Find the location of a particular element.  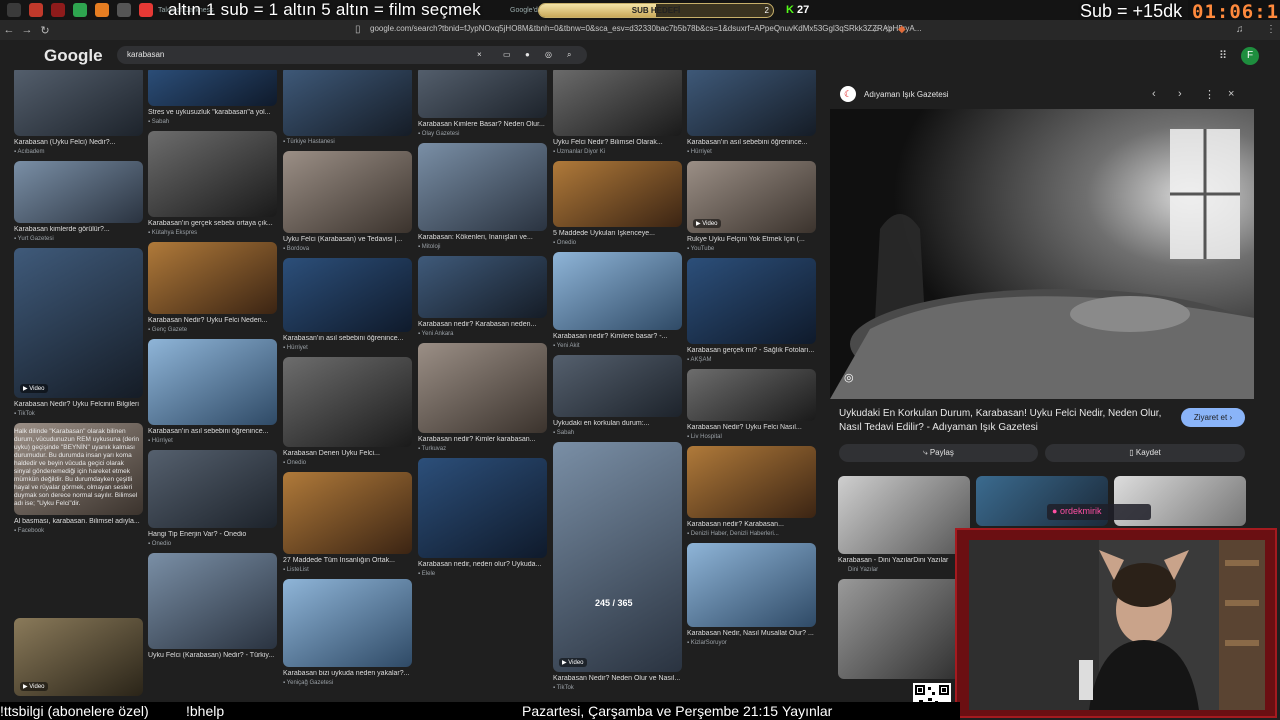

result-source: ▪ Liv Hospital is located at coordinates (704, 437).